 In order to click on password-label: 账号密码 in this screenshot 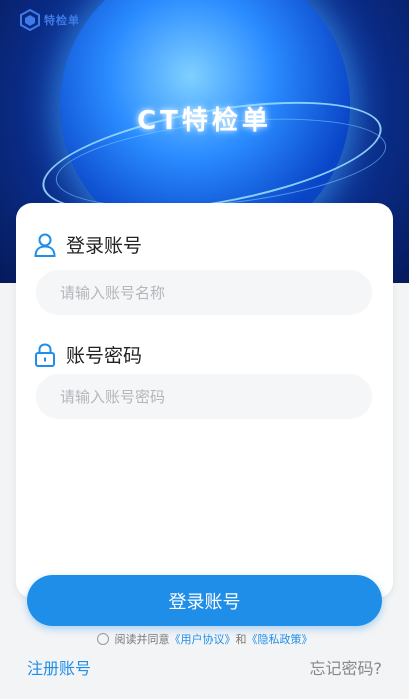, I will do `click(104, 356)`.